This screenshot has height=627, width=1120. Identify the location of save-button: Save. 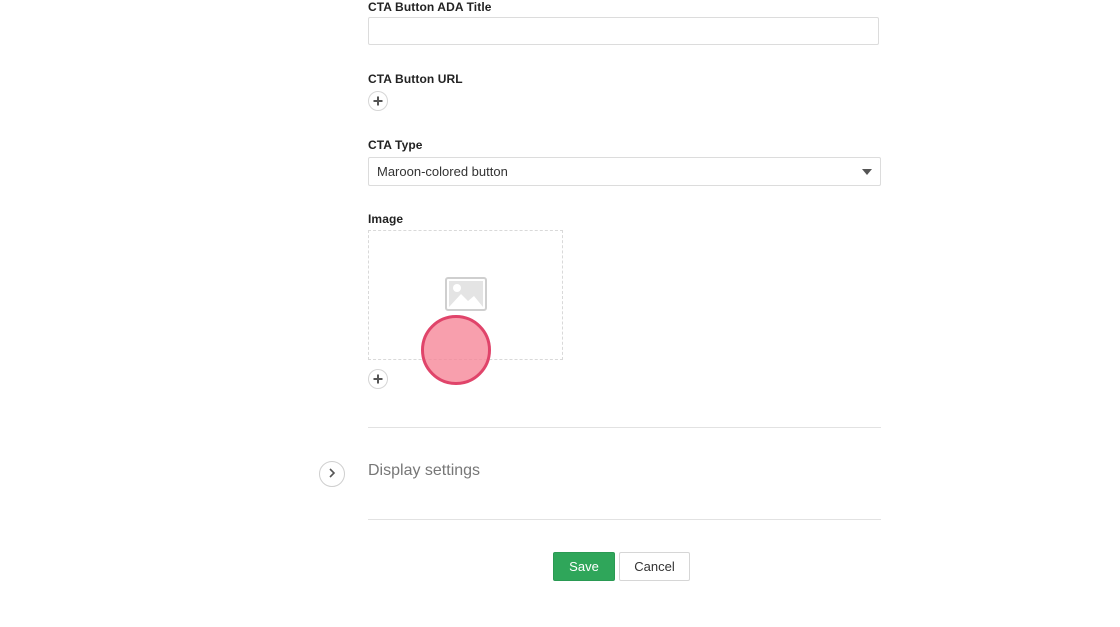
(584, 566).